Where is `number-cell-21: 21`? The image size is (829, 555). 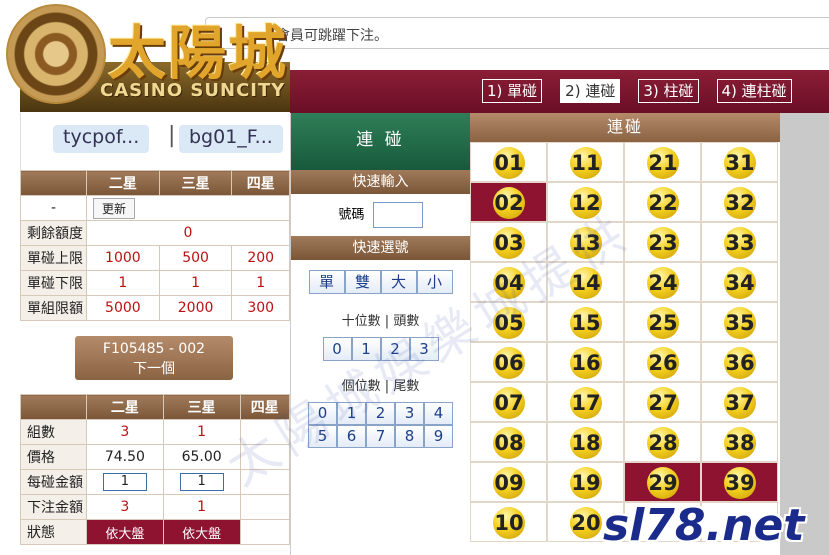 number-cell-21: 21 is located at coordinates (662, 162).